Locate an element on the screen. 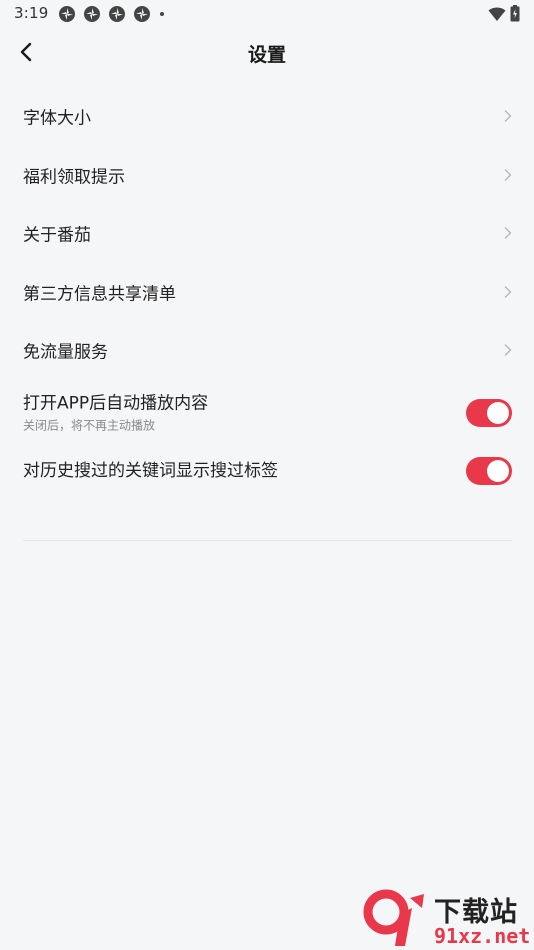 This screenshot has width=534, height=950. settings-toggle-search-tag: 对历史搜过的关键词显示搜过标签 is located at coordinates (267, 471).